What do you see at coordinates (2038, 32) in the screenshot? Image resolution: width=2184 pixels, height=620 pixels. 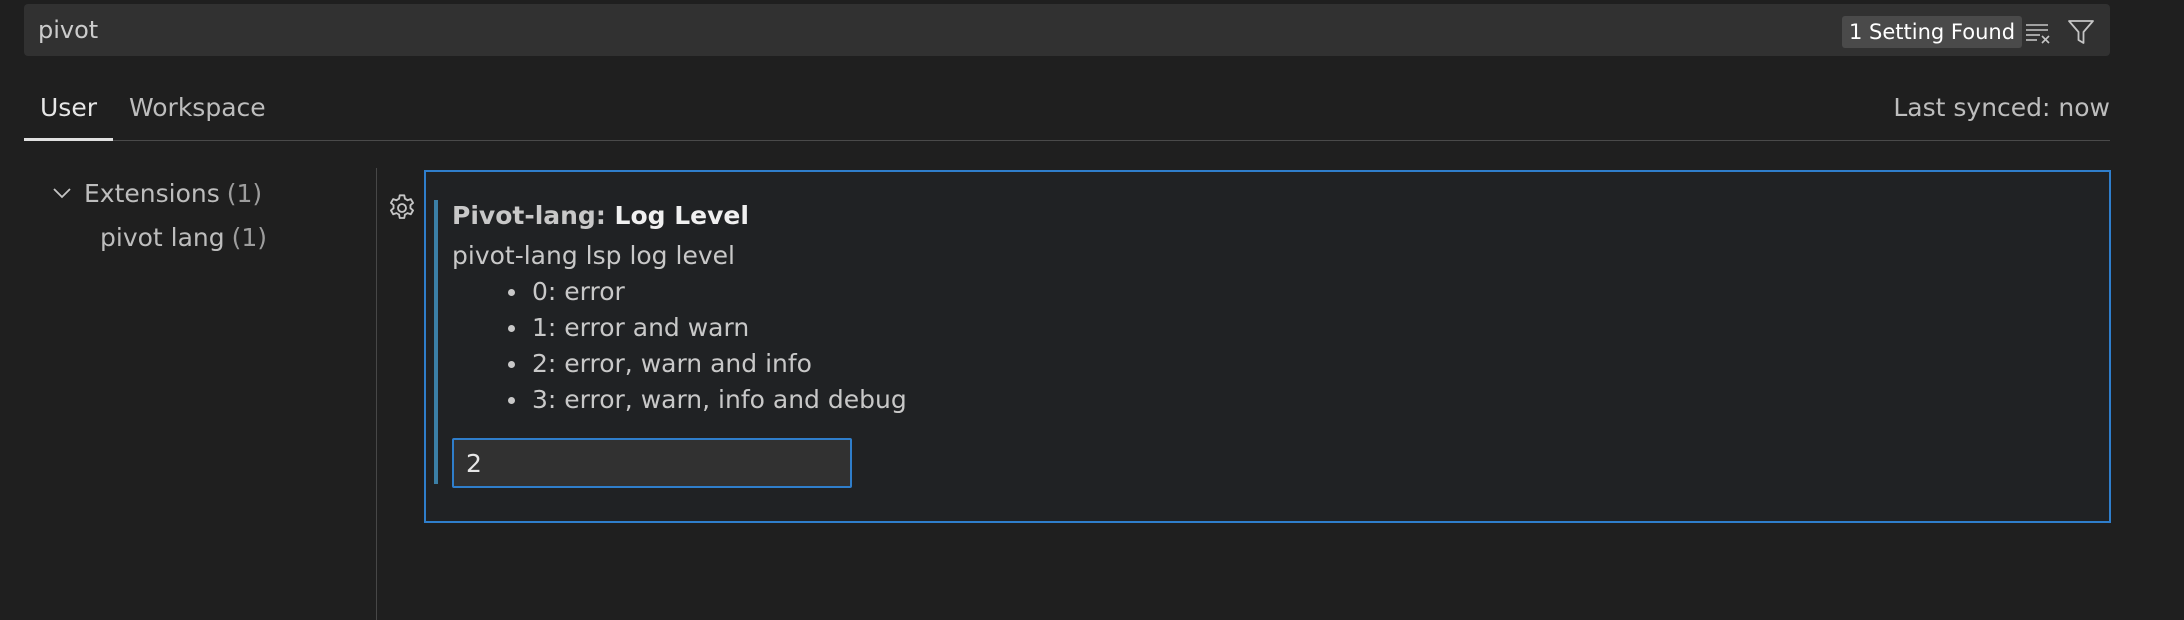 I see `clear-filter-icon` at bounding box center [2038, 32].